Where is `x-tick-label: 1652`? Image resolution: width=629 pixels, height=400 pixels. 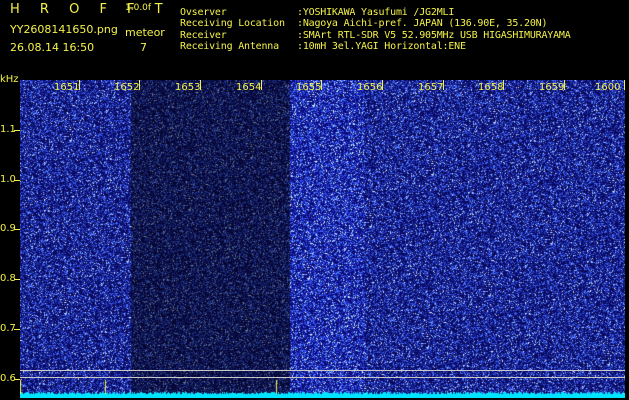 x-tick-label: 1652 is located at coordinates (127, 87).